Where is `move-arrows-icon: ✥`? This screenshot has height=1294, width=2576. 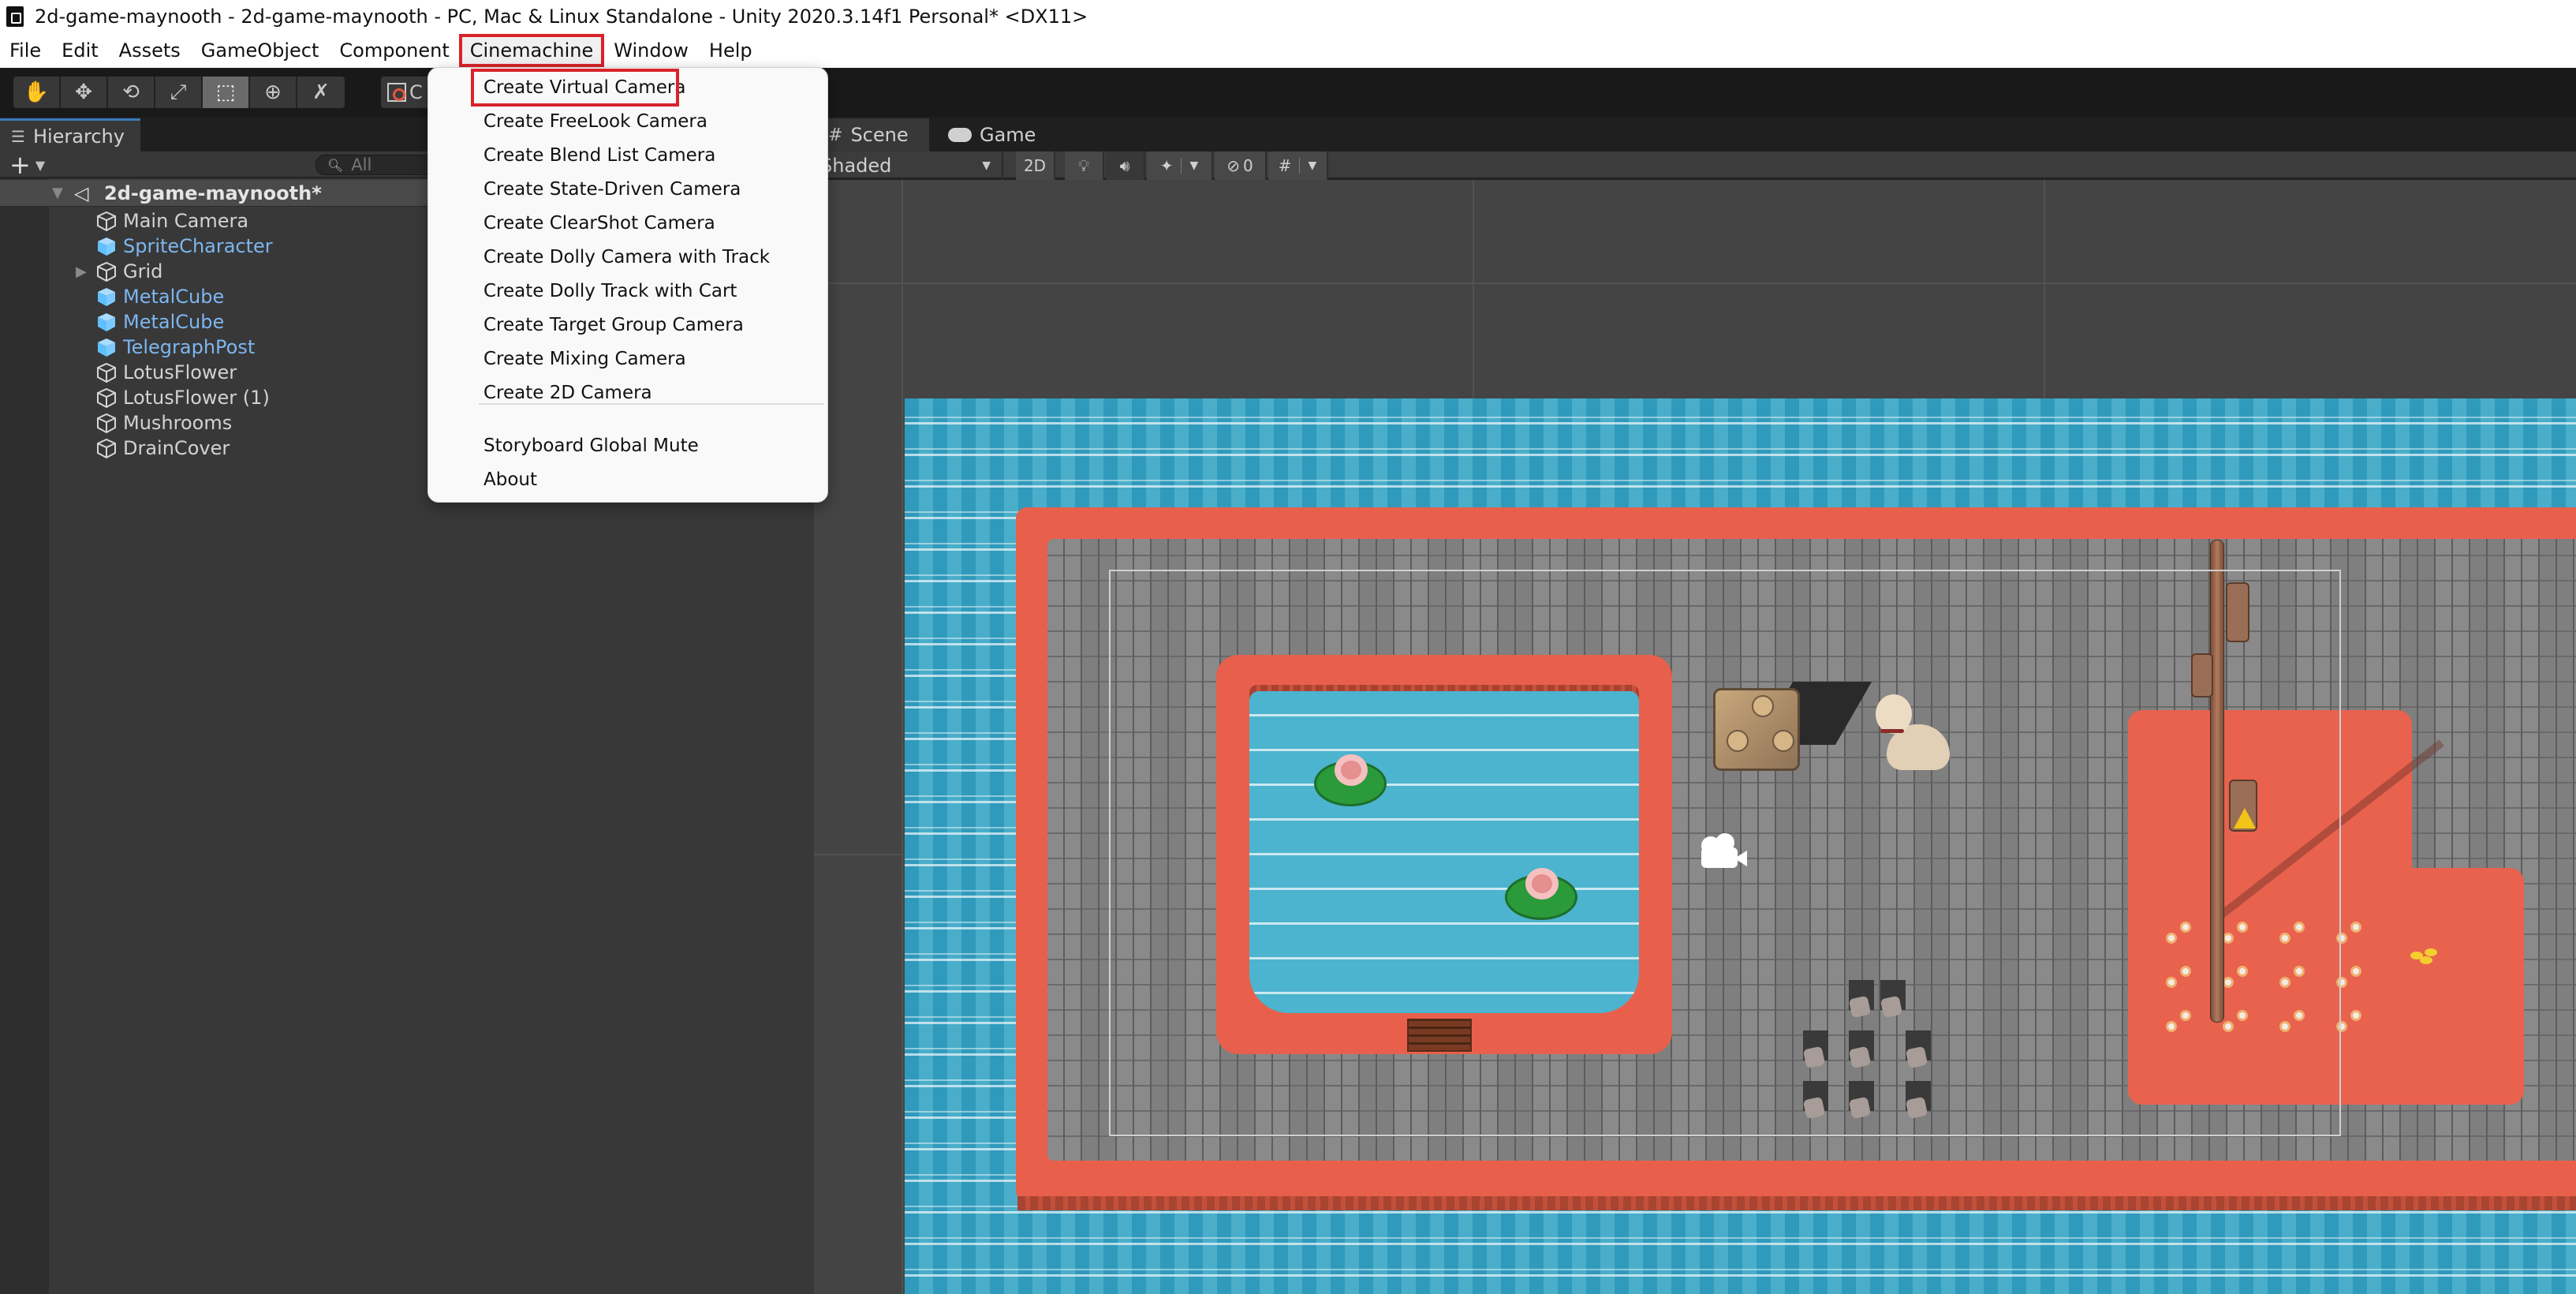 move-arrows-icon: ✥ is located at coordinates (83, 92).